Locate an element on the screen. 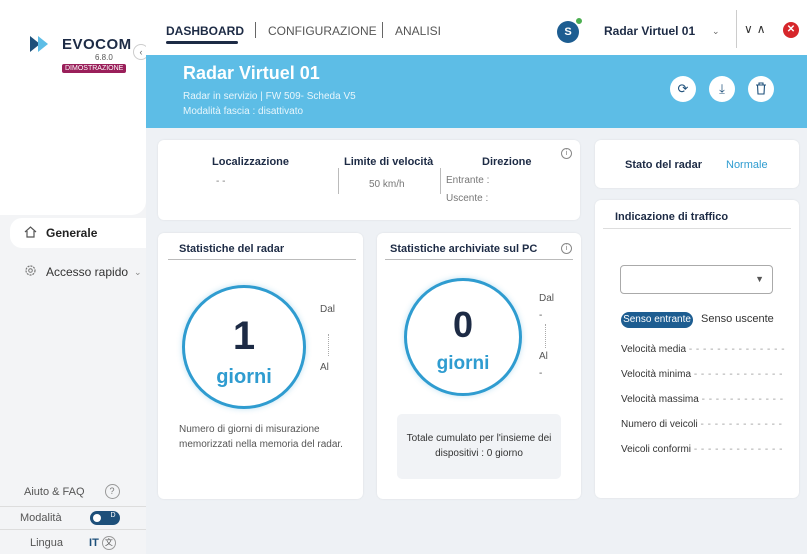  settings-icon is located at coordinates (31, 272).